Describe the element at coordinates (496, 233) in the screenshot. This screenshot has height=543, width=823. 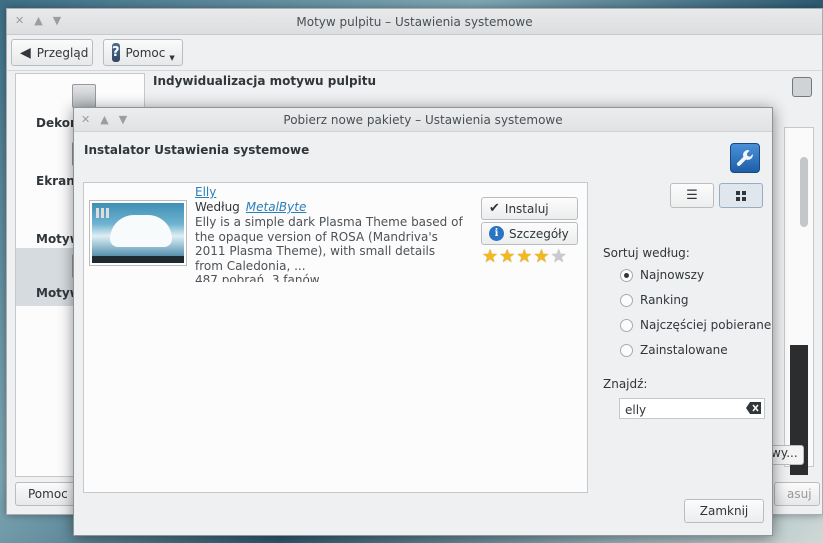
I see `info-icon: i` at that location.